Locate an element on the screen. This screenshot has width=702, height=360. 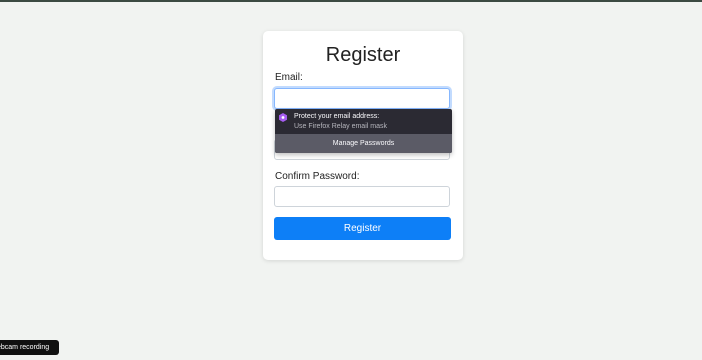
top-border is located at coordinates (351, 1).